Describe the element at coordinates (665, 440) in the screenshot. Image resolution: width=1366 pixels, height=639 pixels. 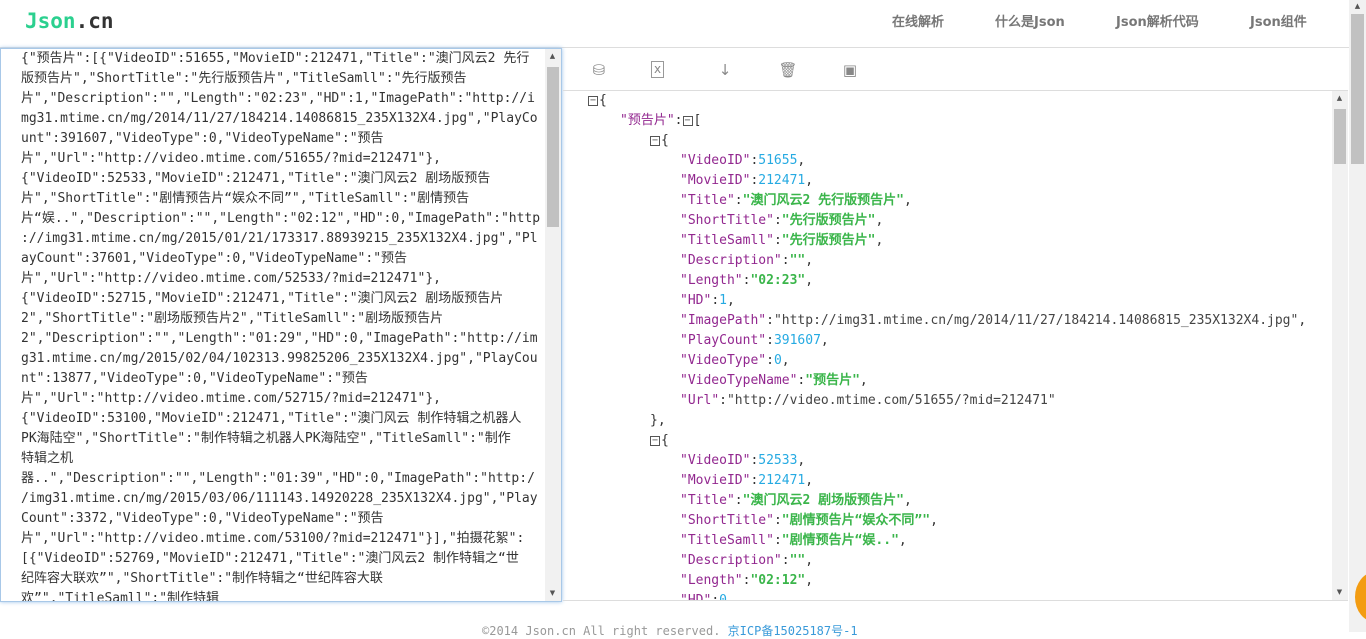
I see `open-bracket: {` at that location.